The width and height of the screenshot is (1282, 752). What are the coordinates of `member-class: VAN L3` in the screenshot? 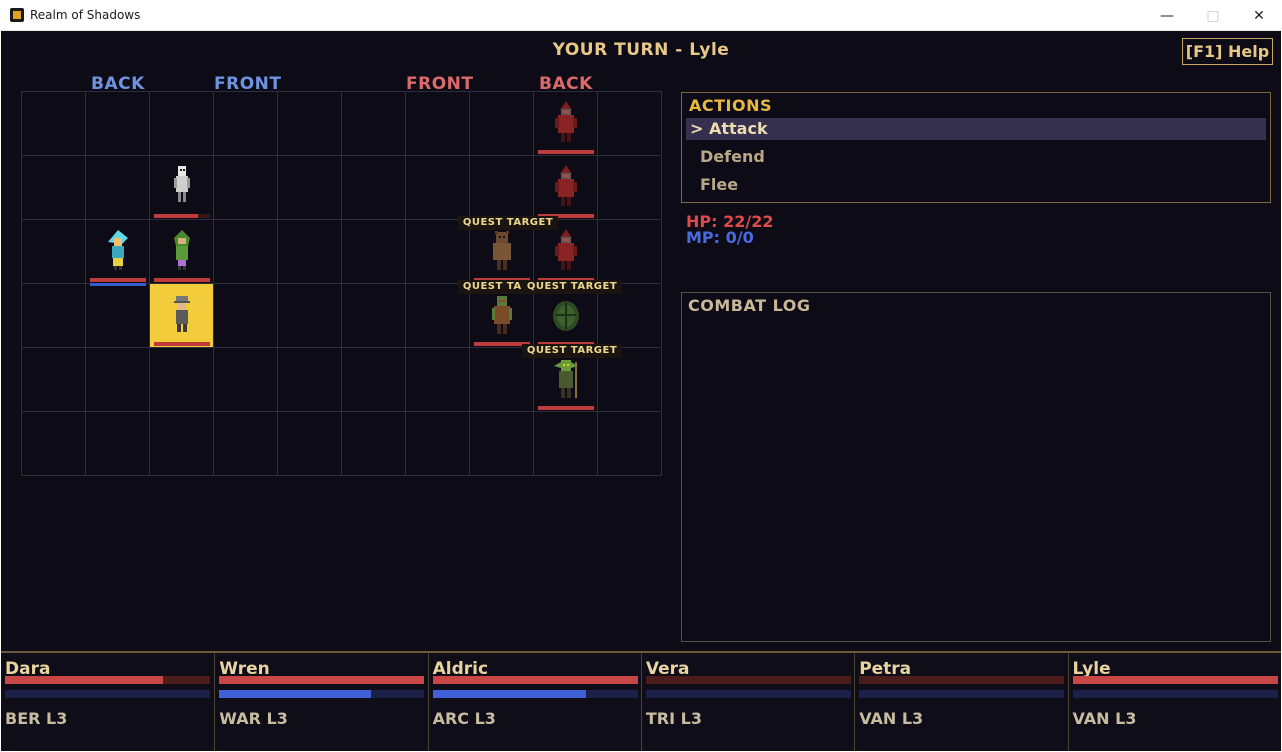 It's located at (891, 718).